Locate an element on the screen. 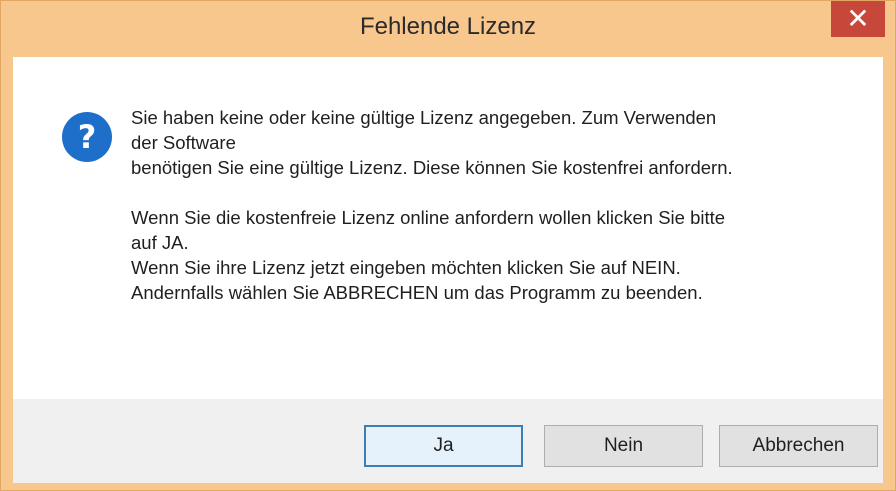  message-line: der Software is located at coordinates (183, 142).